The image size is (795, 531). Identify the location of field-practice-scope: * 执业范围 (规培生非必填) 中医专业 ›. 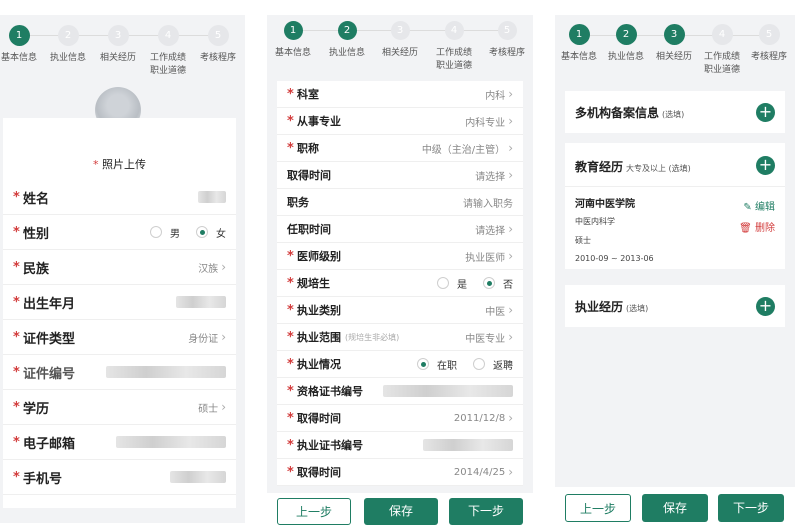
(400, 337).